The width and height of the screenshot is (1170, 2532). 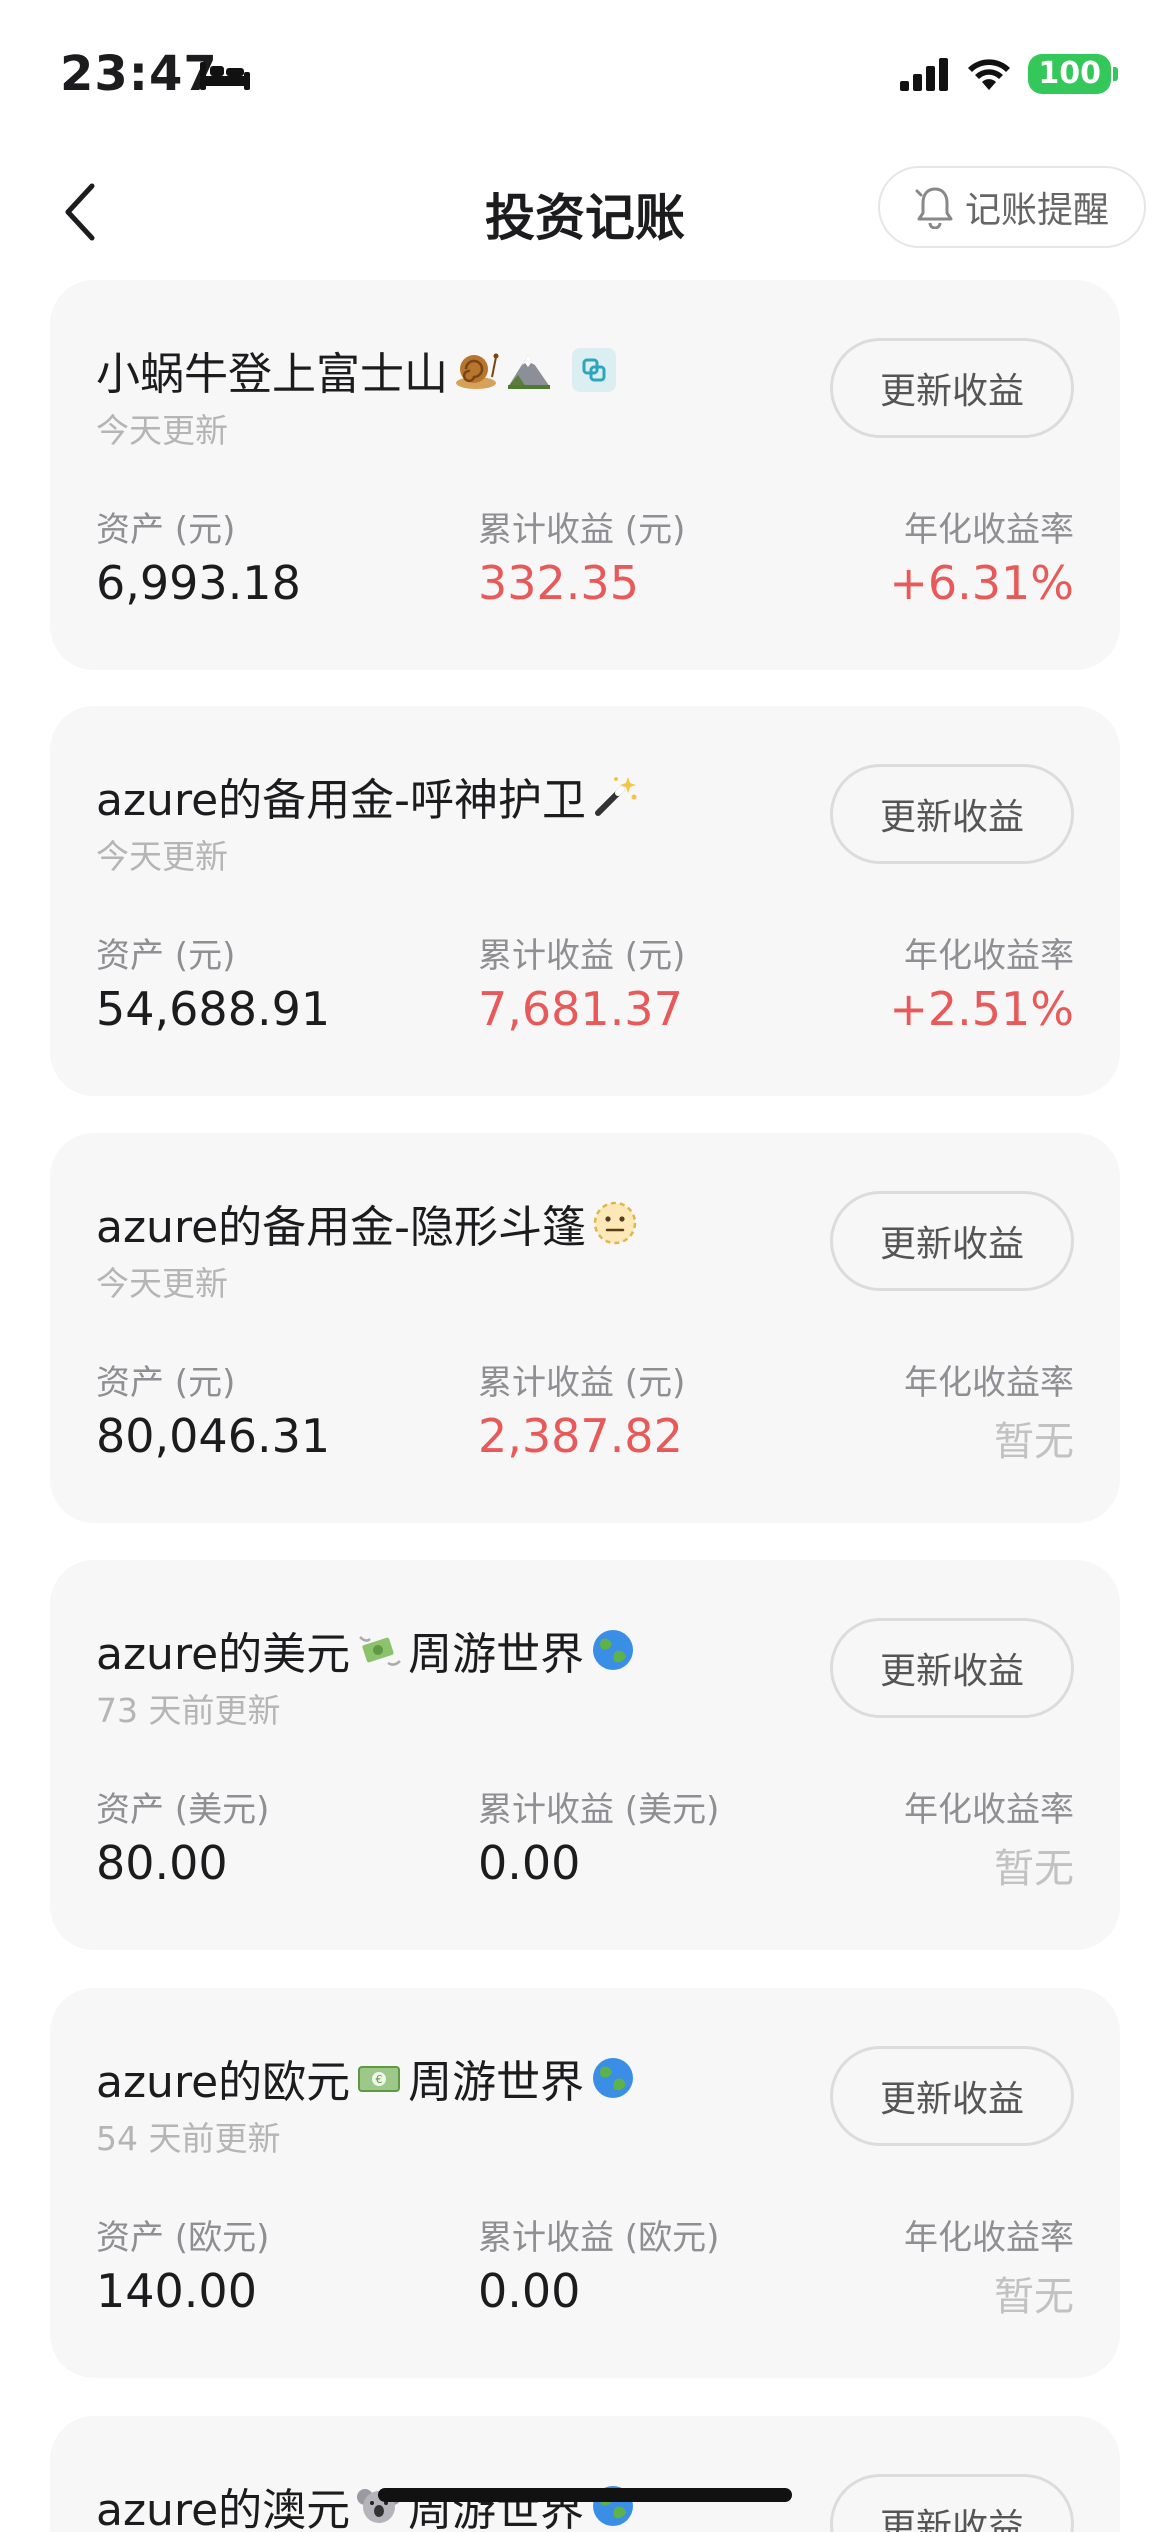 I want to click on account-name: azure的澳元 周游世界, so click(x=366, y=2503).